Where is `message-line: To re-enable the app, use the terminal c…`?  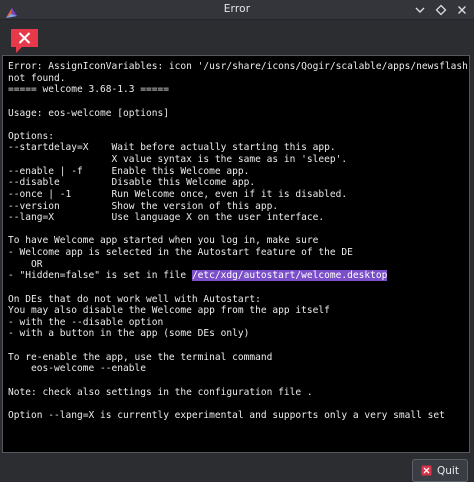 message-line: To re-enable the app, use the terminal c… is located at coordinates (237, 358).